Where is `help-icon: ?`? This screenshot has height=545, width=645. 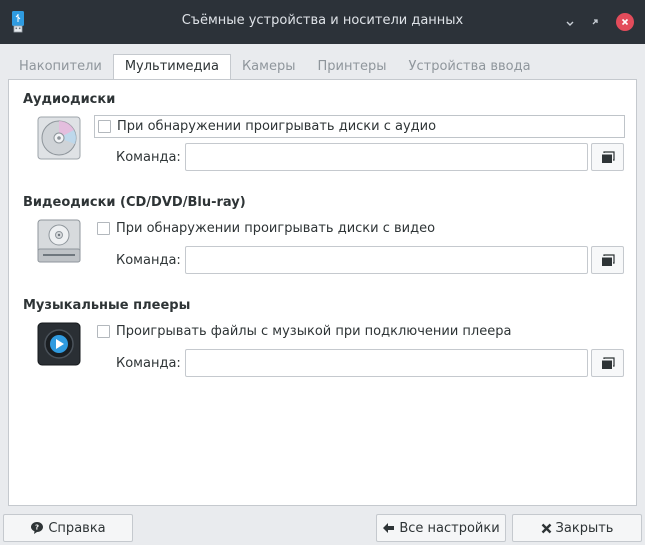 help-icon: ? is located at coordinates (37, 528).